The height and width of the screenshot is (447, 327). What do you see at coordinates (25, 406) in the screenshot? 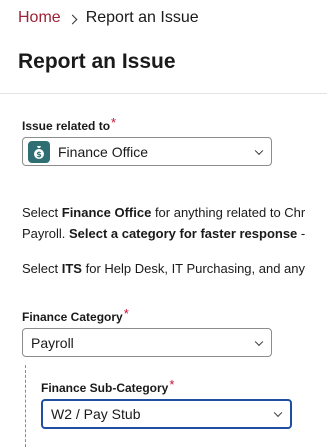
I see `subcategory-group-line` at bounding box center [25, 406].